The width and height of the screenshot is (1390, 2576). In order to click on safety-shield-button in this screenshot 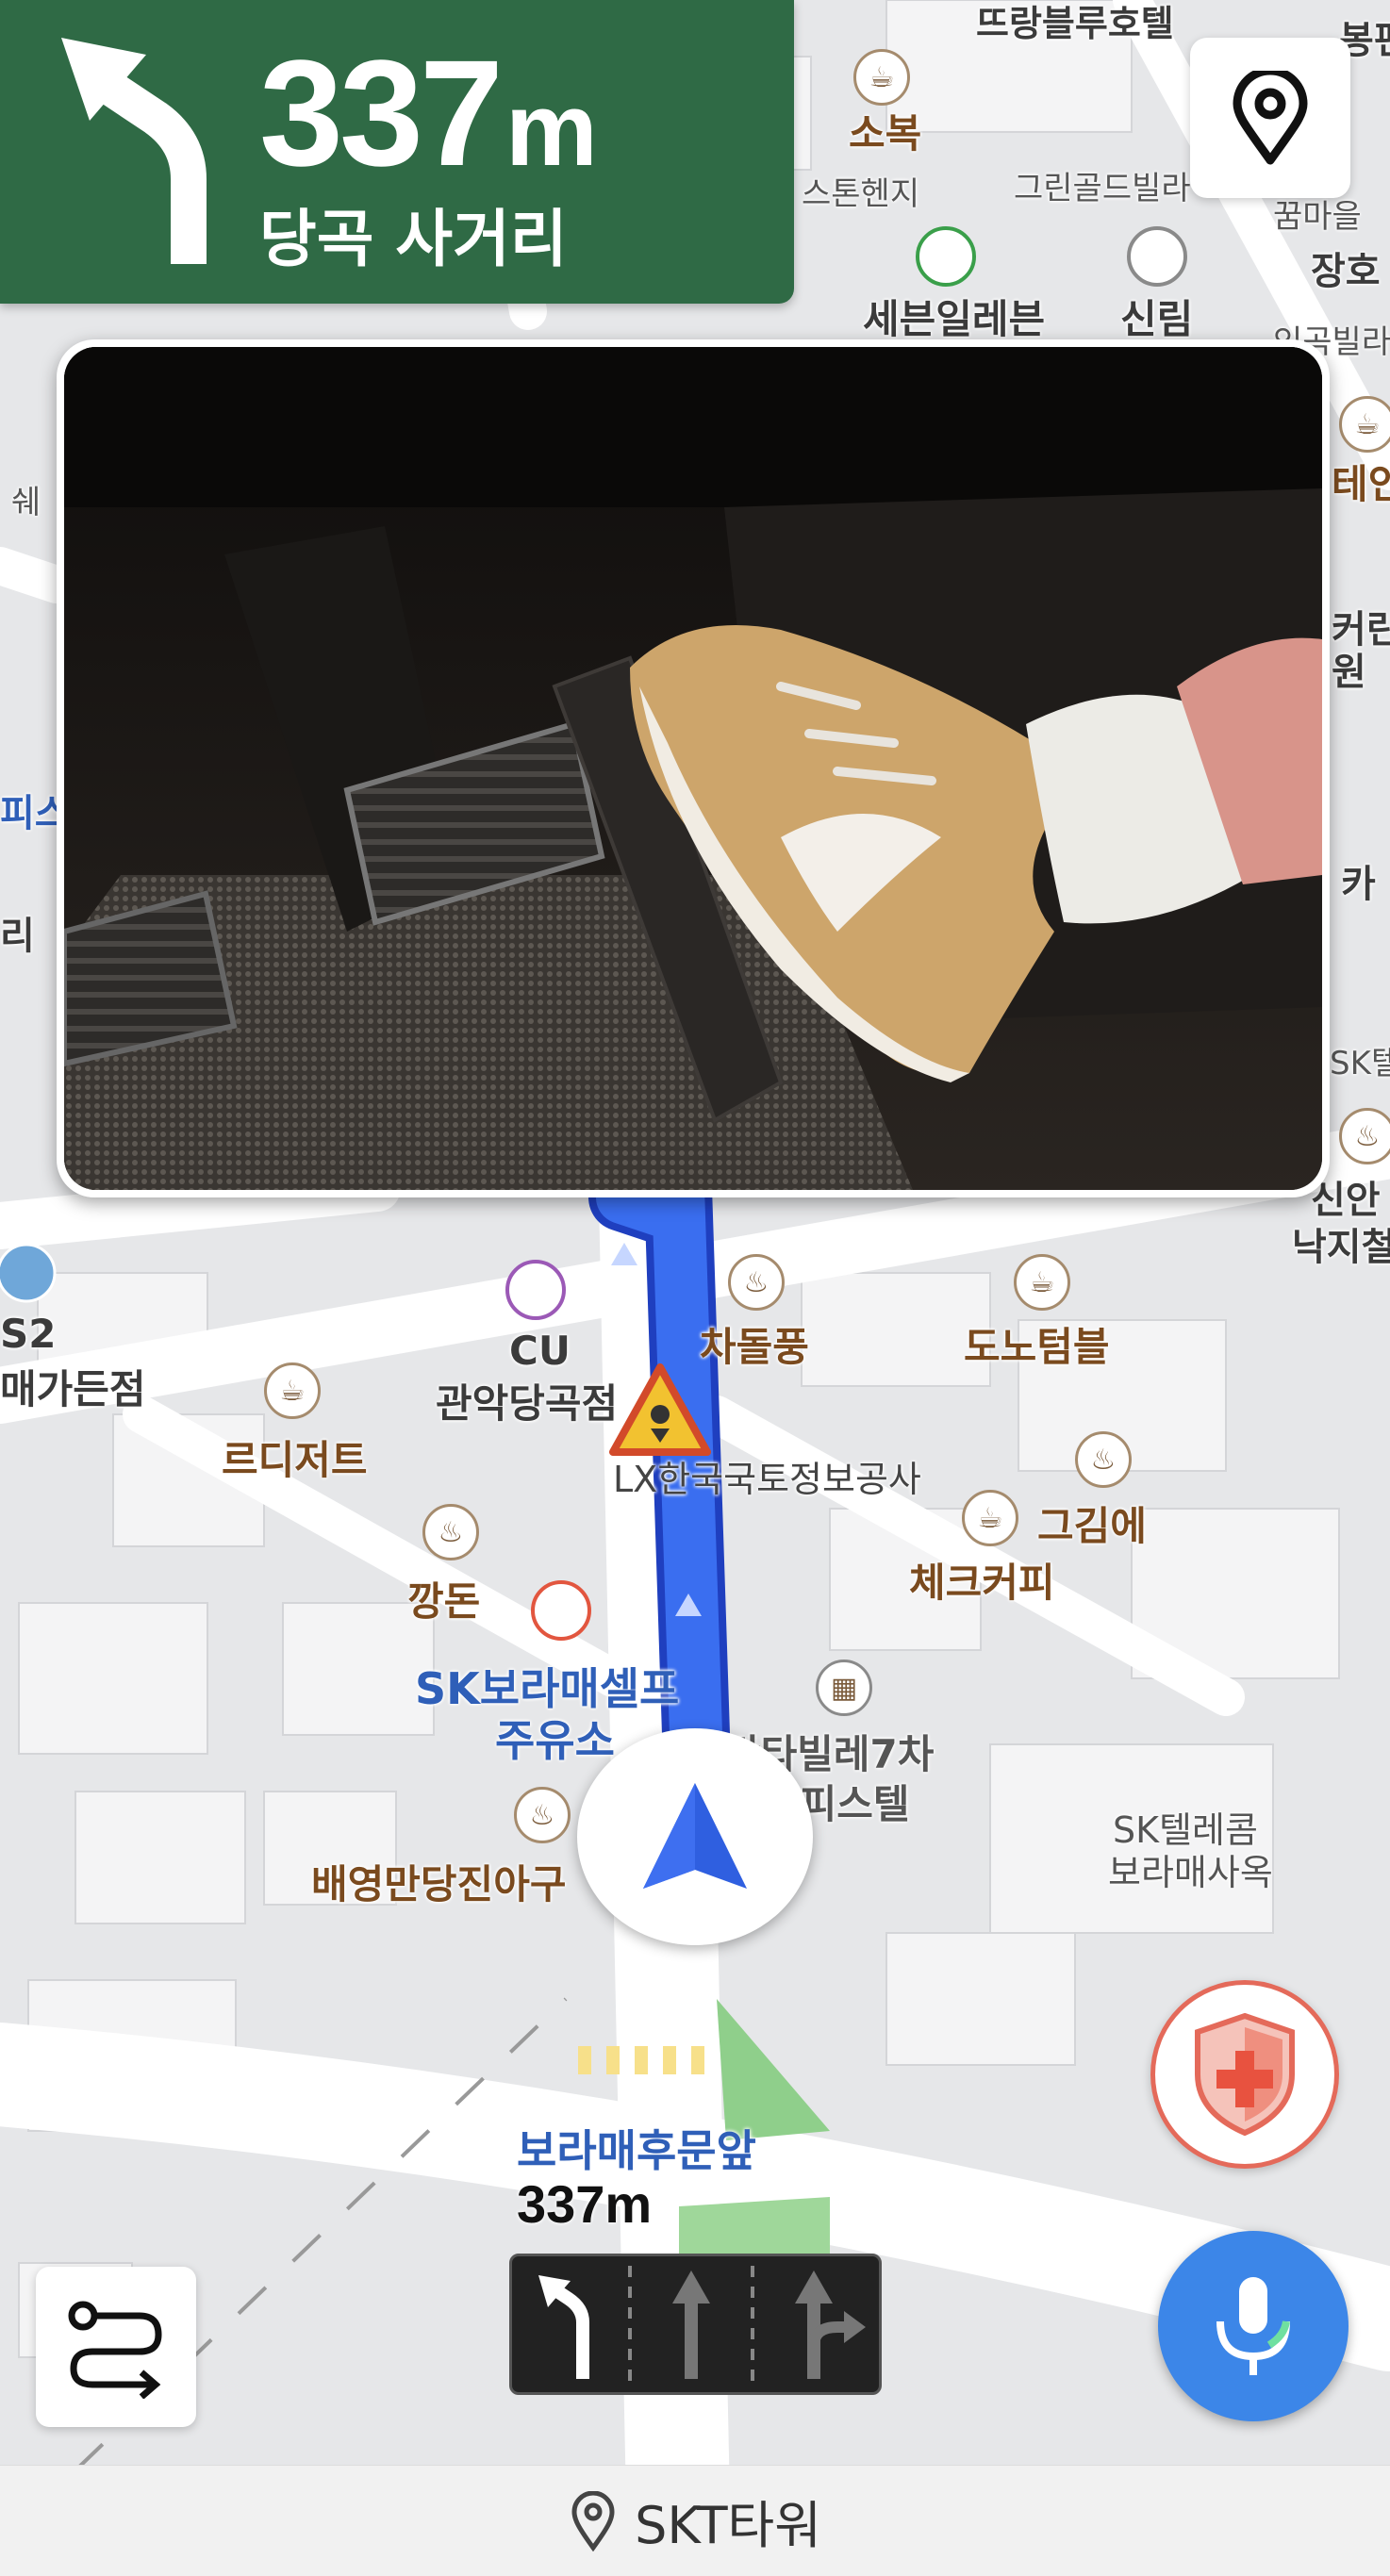, I will do `click(1244, 2074)`.